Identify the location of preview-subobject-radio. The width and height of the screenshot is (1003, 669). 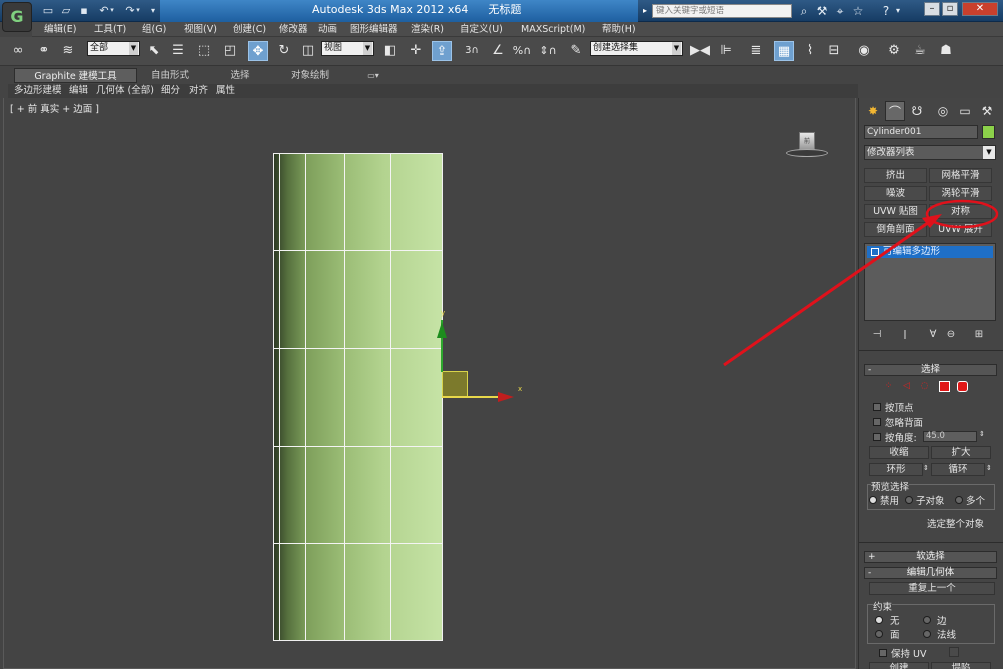
(909, 500).